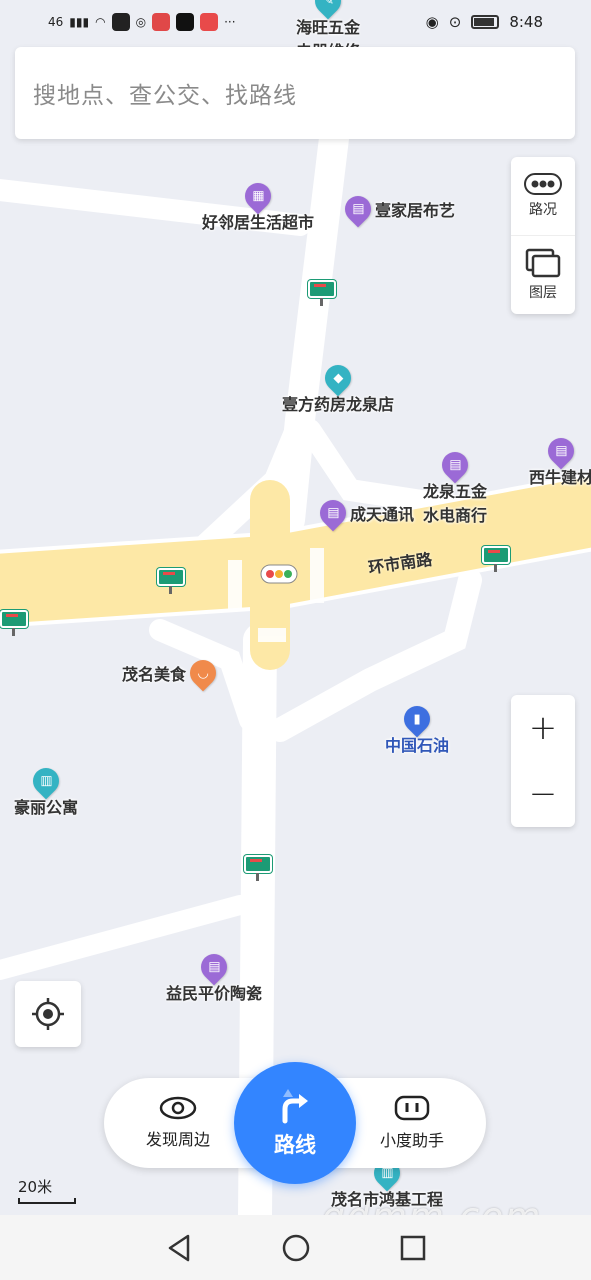 Image resolution: width=591 pixels, height=1280 pixels. I want to click on layers-button: 图层, so click(543, 274).